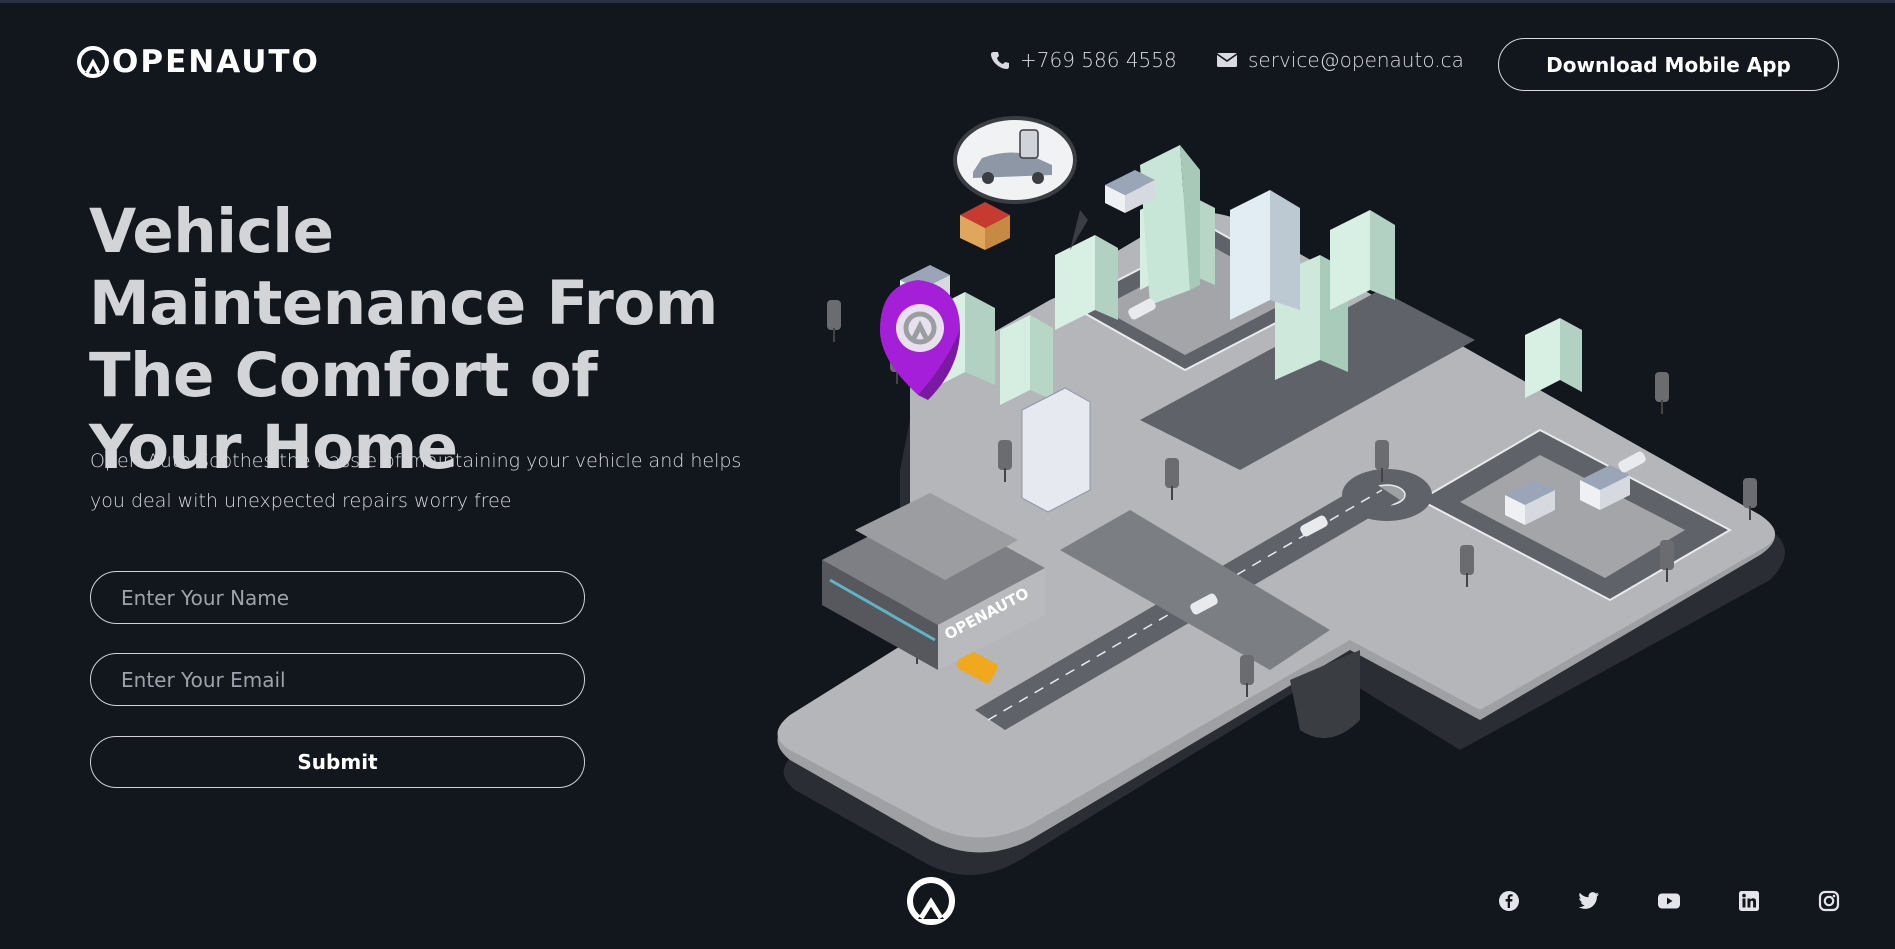 The image size is (1895, 949). I want to click on phone-number: +769 586 4558, so click(1098, 60).